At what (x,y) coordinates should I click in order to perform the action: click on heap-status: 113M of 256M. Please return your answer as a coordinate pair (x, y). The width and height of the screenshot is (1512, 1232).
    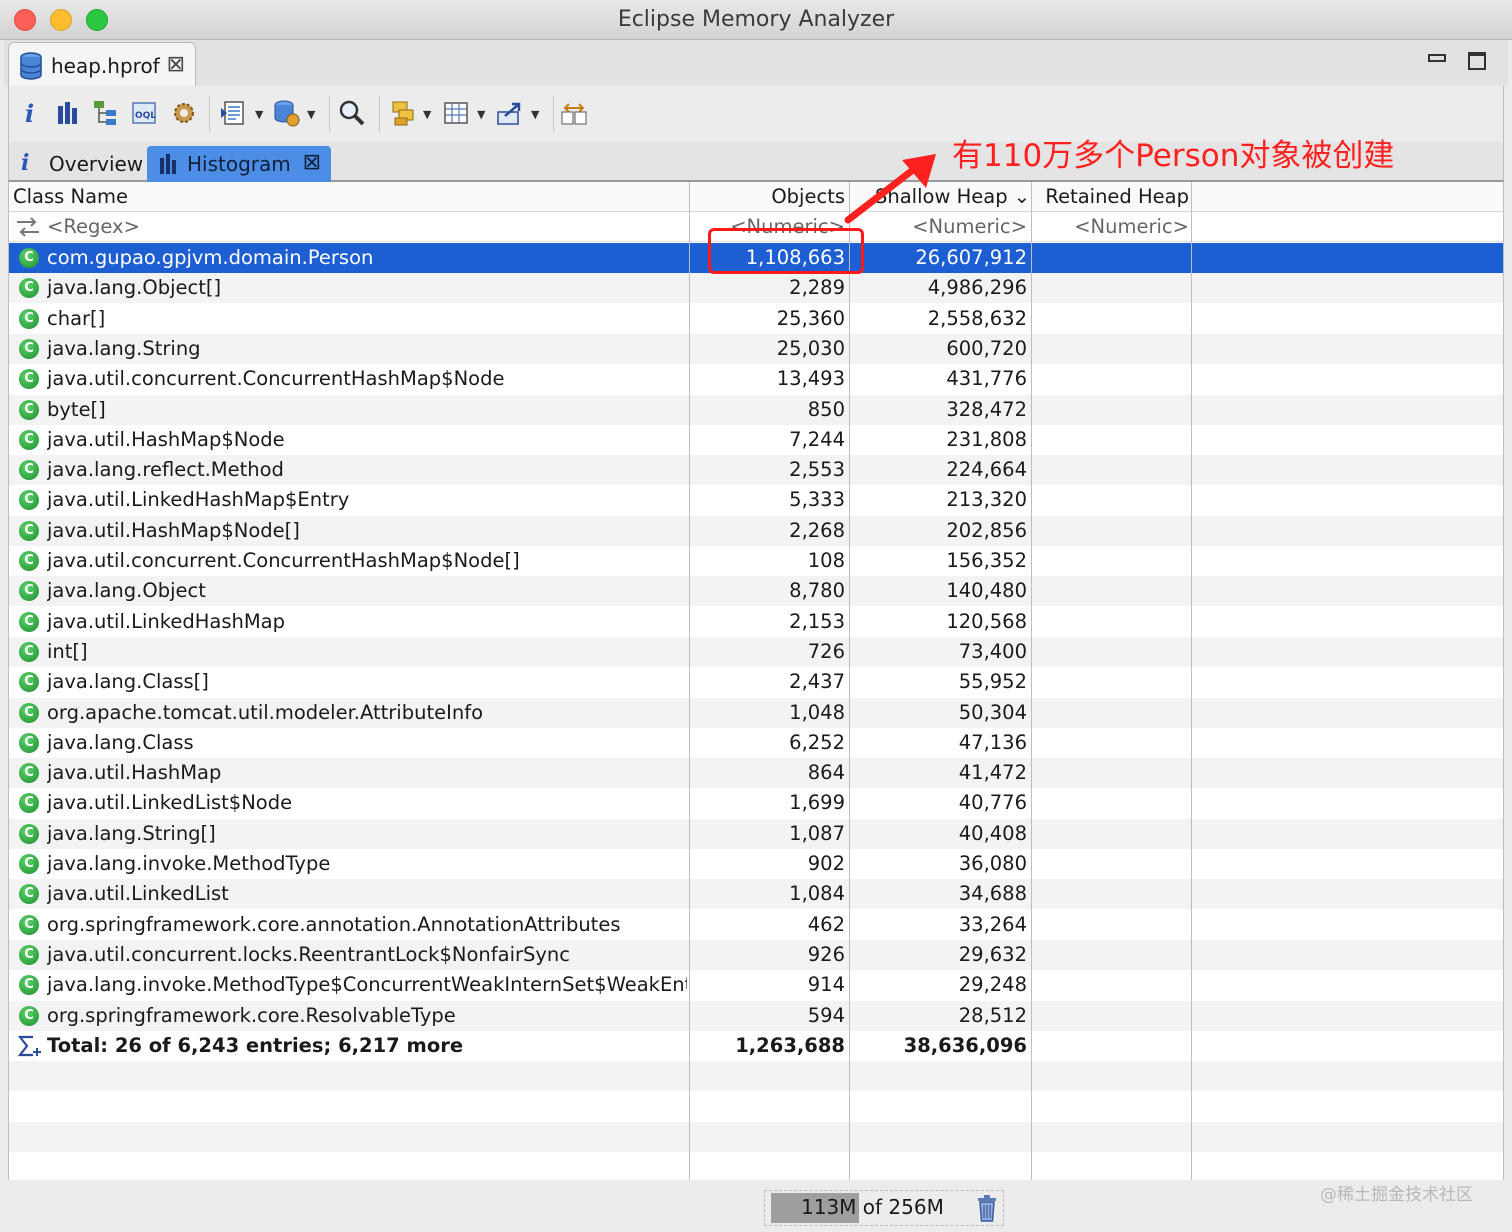
    Looking at the image, I should click on (884, 1208).